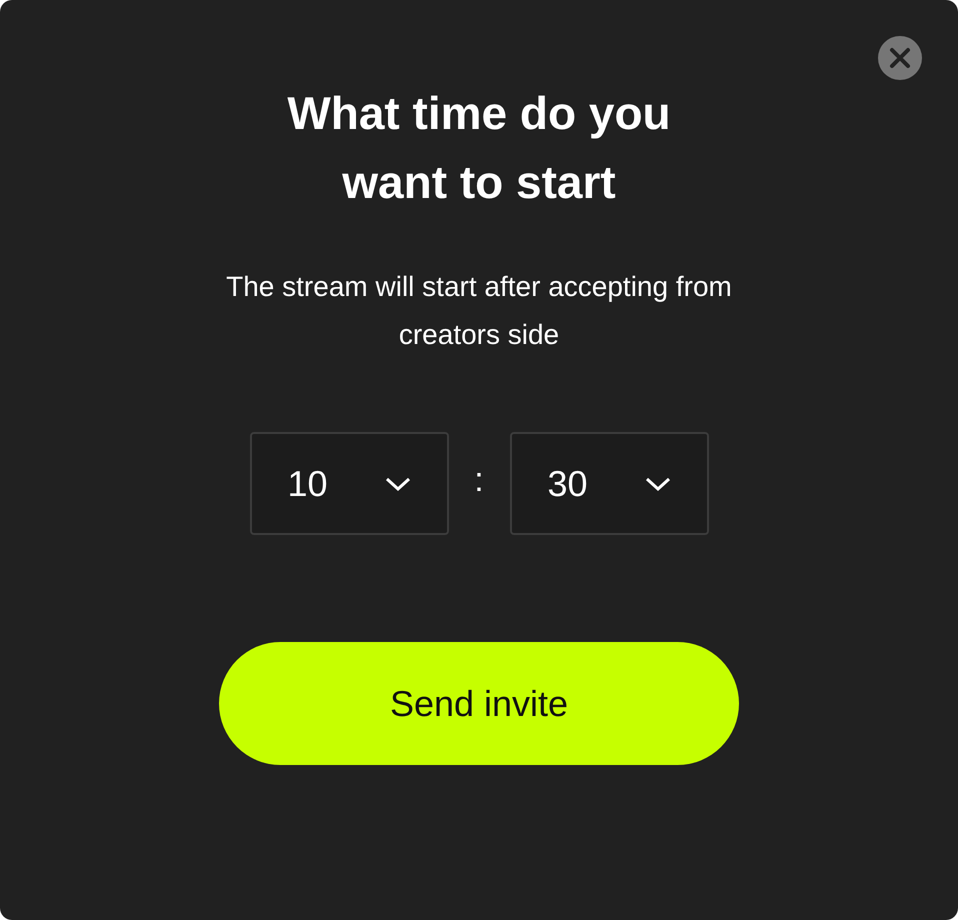 The height and width of the screenshot is (920, 958). What do you see at coordinates (479, 703) in the screenshot?
I see `send-invite-button: Send invite` at bounding box center [479, 703].